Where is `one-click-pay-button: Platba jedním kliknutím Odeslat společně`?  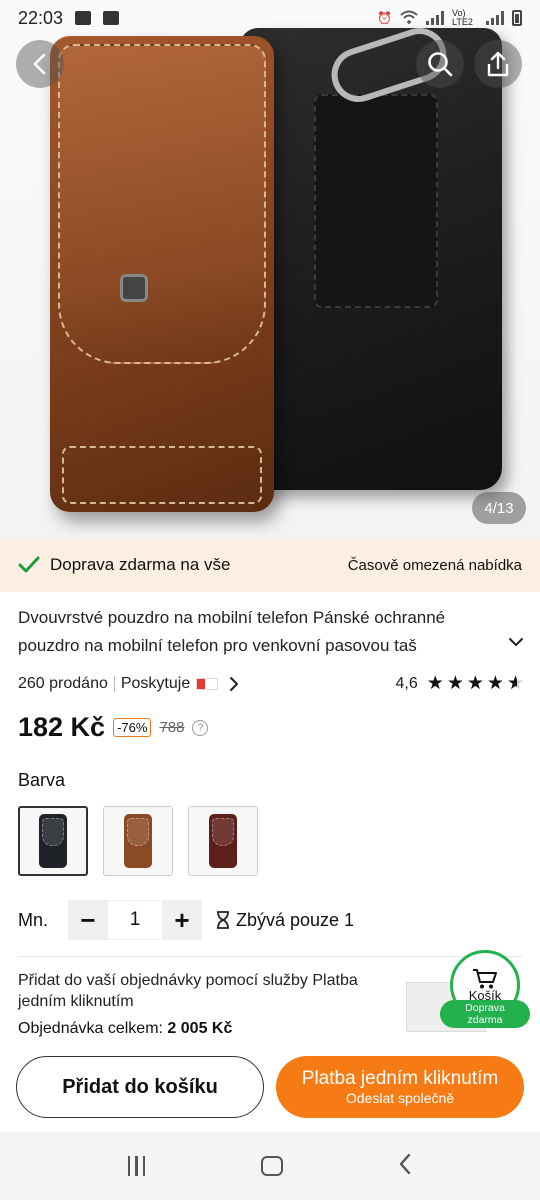
one-click-pay-button: Platba jedním kliknutím Odeslat společně is located at coordinates (400, 1087).